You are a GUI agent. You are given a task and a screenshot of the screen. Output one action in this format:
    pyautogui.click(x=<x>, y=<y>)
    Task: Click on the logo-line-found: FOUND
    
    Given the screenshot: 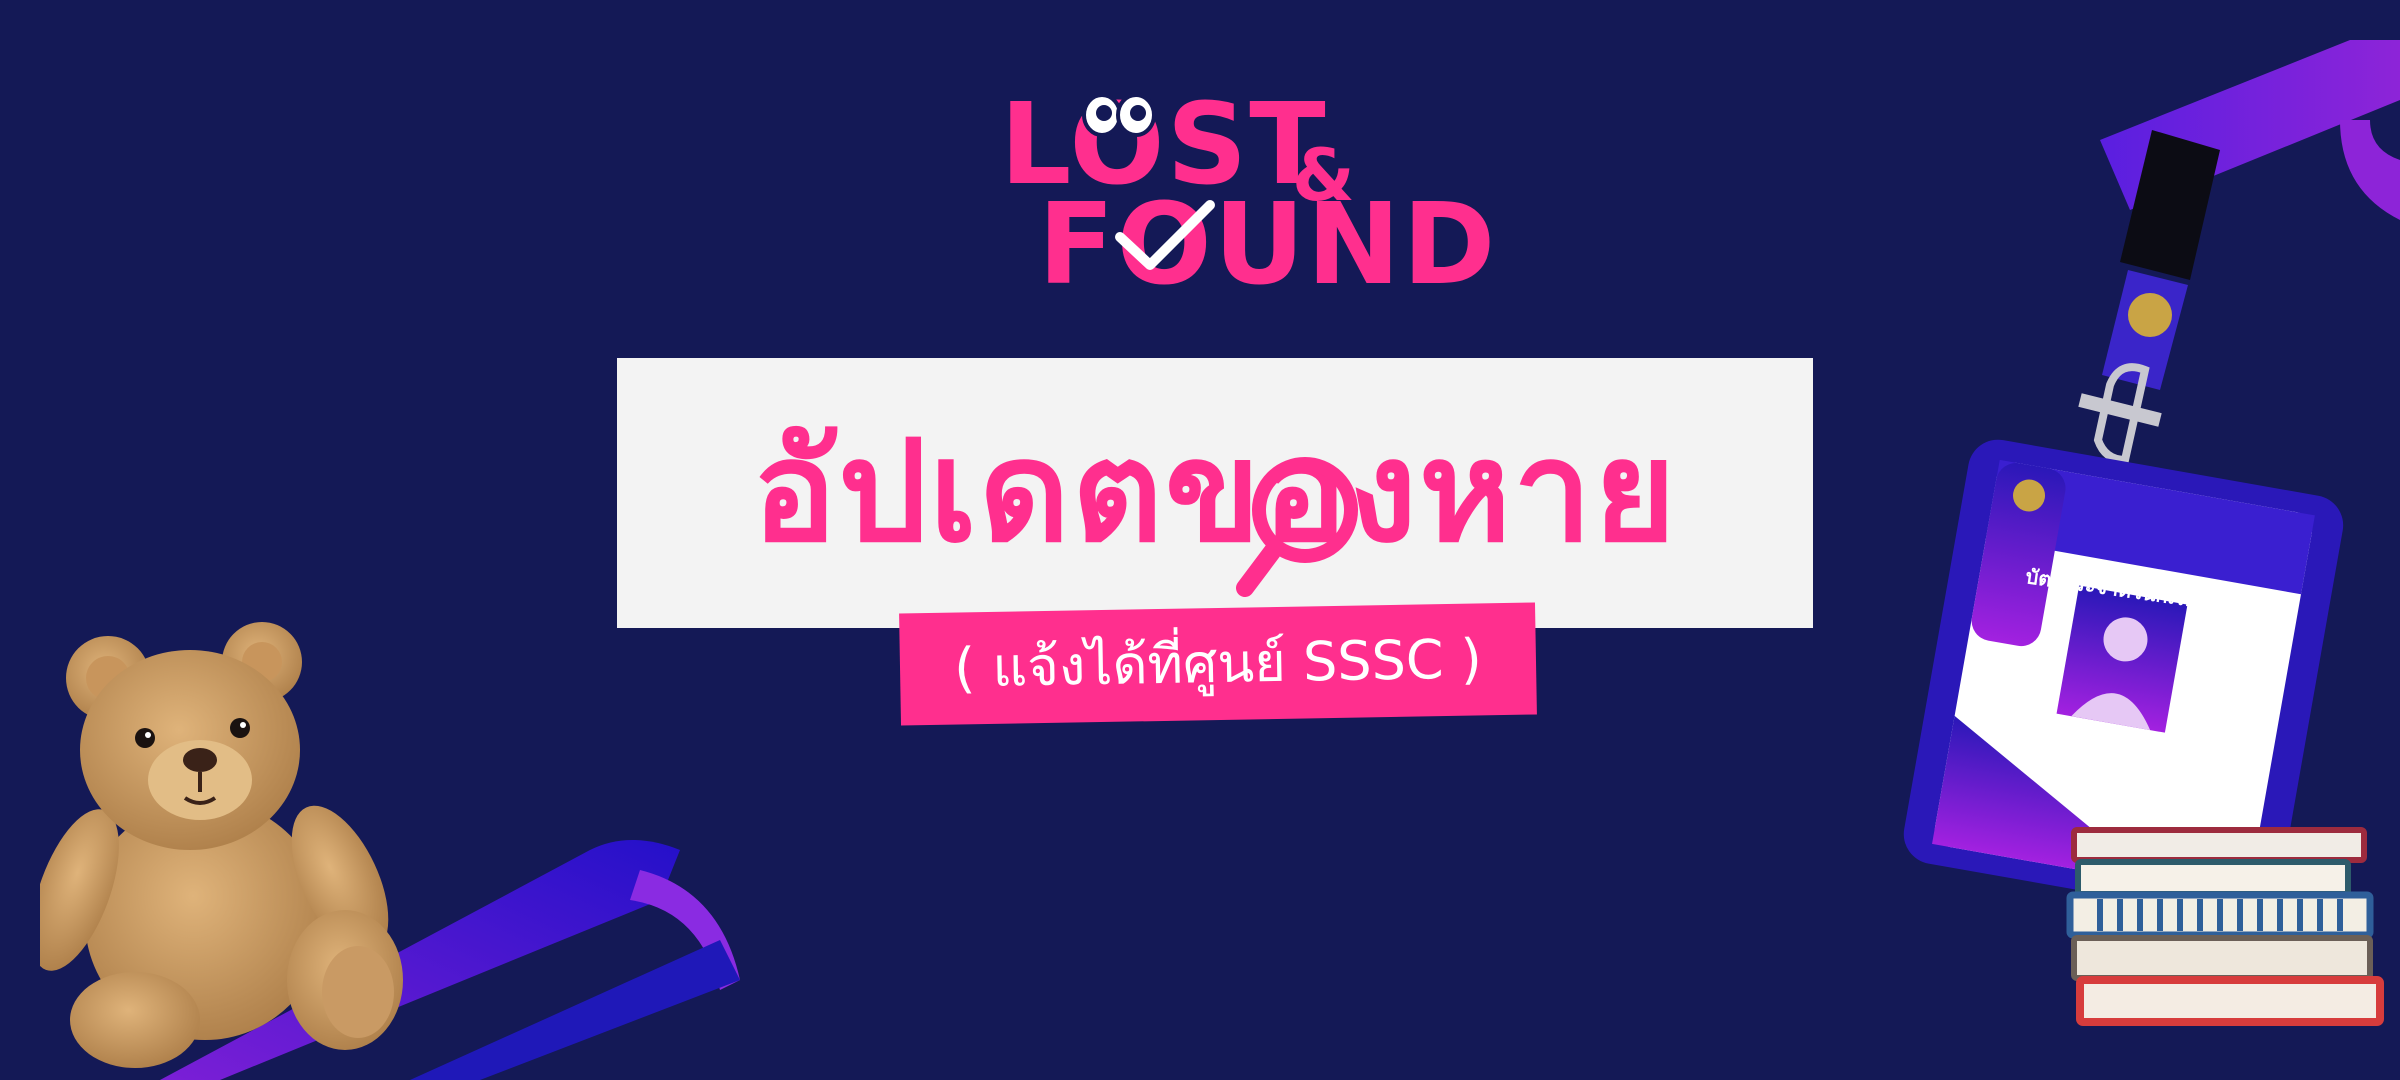 What is the action you would take?
    pyautogui.click(x=1268, y=245)
    